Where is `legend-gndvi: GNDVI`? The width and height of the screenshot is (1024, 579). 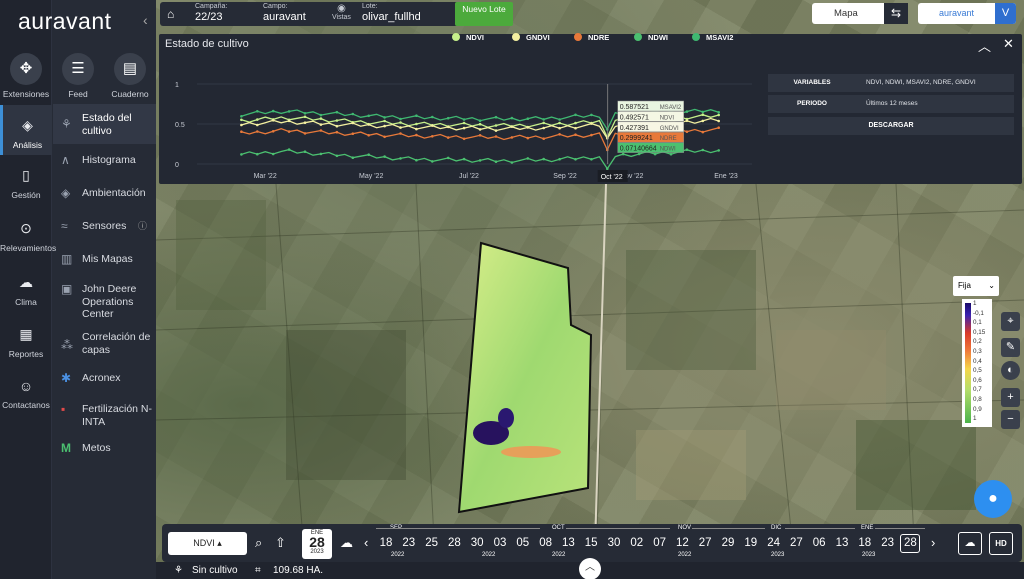 legend-gndvi: GNDVI is located at coordinates (531, 37).